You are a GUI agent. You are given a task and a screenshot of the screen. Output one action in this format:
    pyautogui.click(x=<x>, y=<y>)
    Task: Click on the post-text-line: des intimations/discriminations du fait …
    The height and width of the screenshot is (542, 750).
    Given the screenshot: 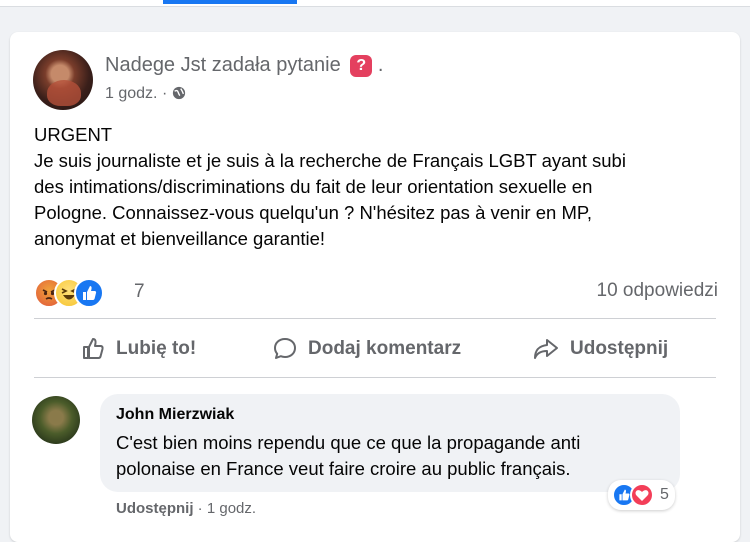 What is the action you would take?
    pyautogui.click(x=313, y=186)
    